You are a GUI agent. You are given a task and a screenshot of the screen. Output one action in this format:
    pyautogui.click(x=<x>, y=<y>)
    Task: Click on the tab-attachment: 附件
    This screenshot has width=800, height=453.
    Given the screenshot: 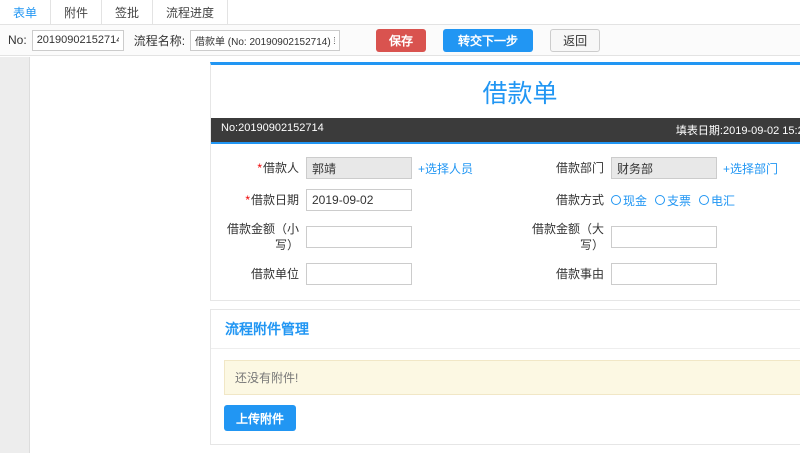 What is the action you would take?
    pyautogui.click(x=77, y=12)
    